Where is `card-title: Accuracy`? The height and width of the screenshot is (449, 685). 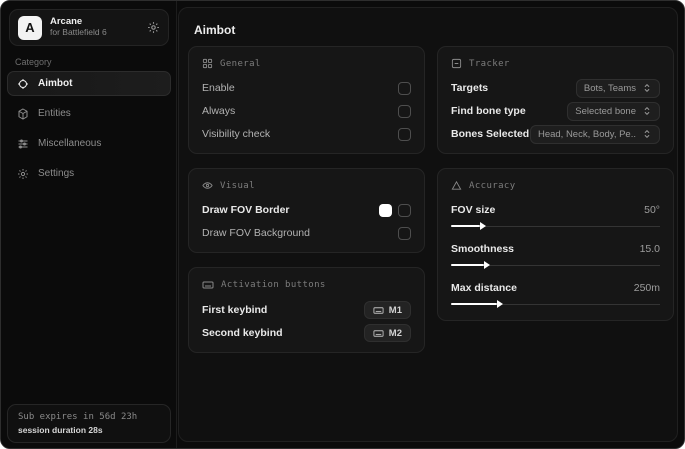 card-title: Accuracy is located at coordinates (492, 185).